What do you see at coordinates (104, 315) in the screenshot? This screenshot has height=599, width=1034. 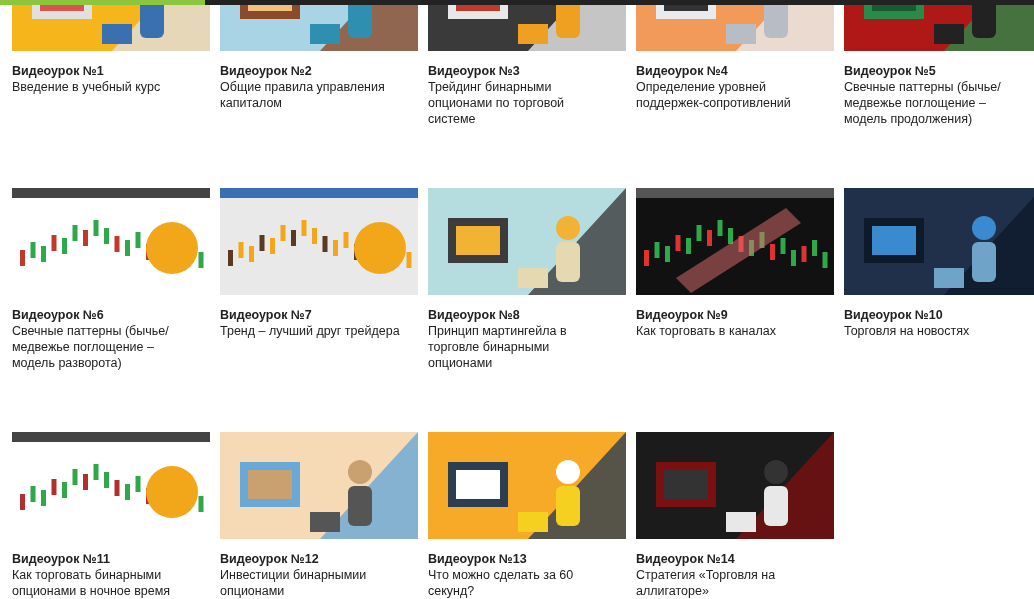 I see `lesson-title: Видеоурок №6` at bounding box center [104, 315].